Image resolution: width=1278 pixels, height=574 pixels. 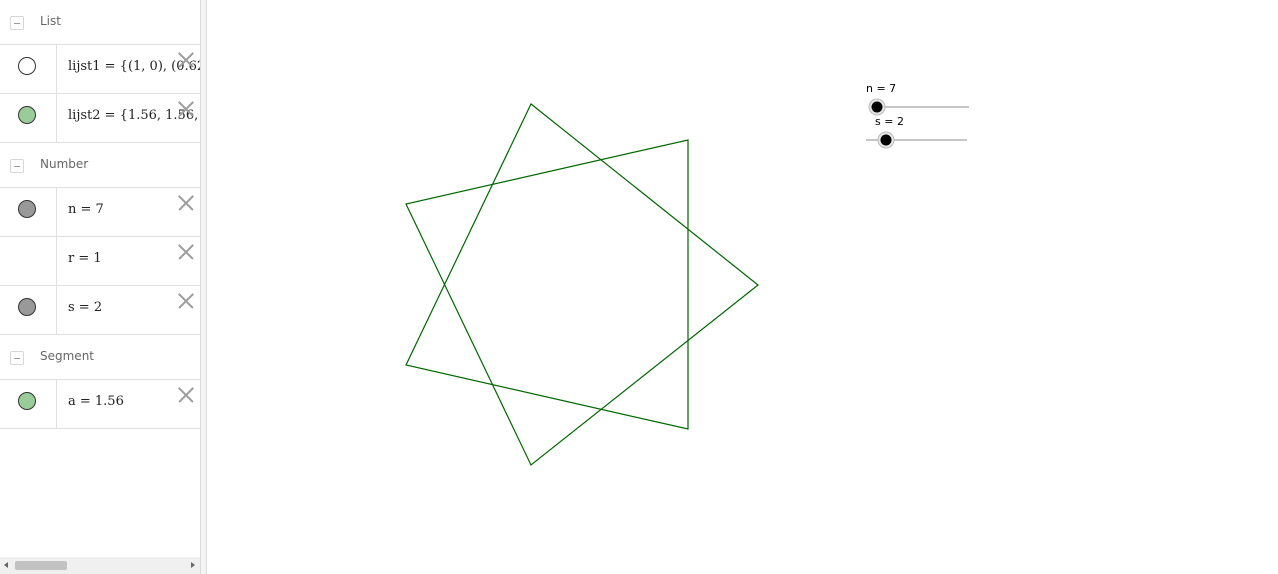 What do you see at coordinates (100, 22) in the screenshot?
I see `group-header-list: List` at bounding box center [100, 22].